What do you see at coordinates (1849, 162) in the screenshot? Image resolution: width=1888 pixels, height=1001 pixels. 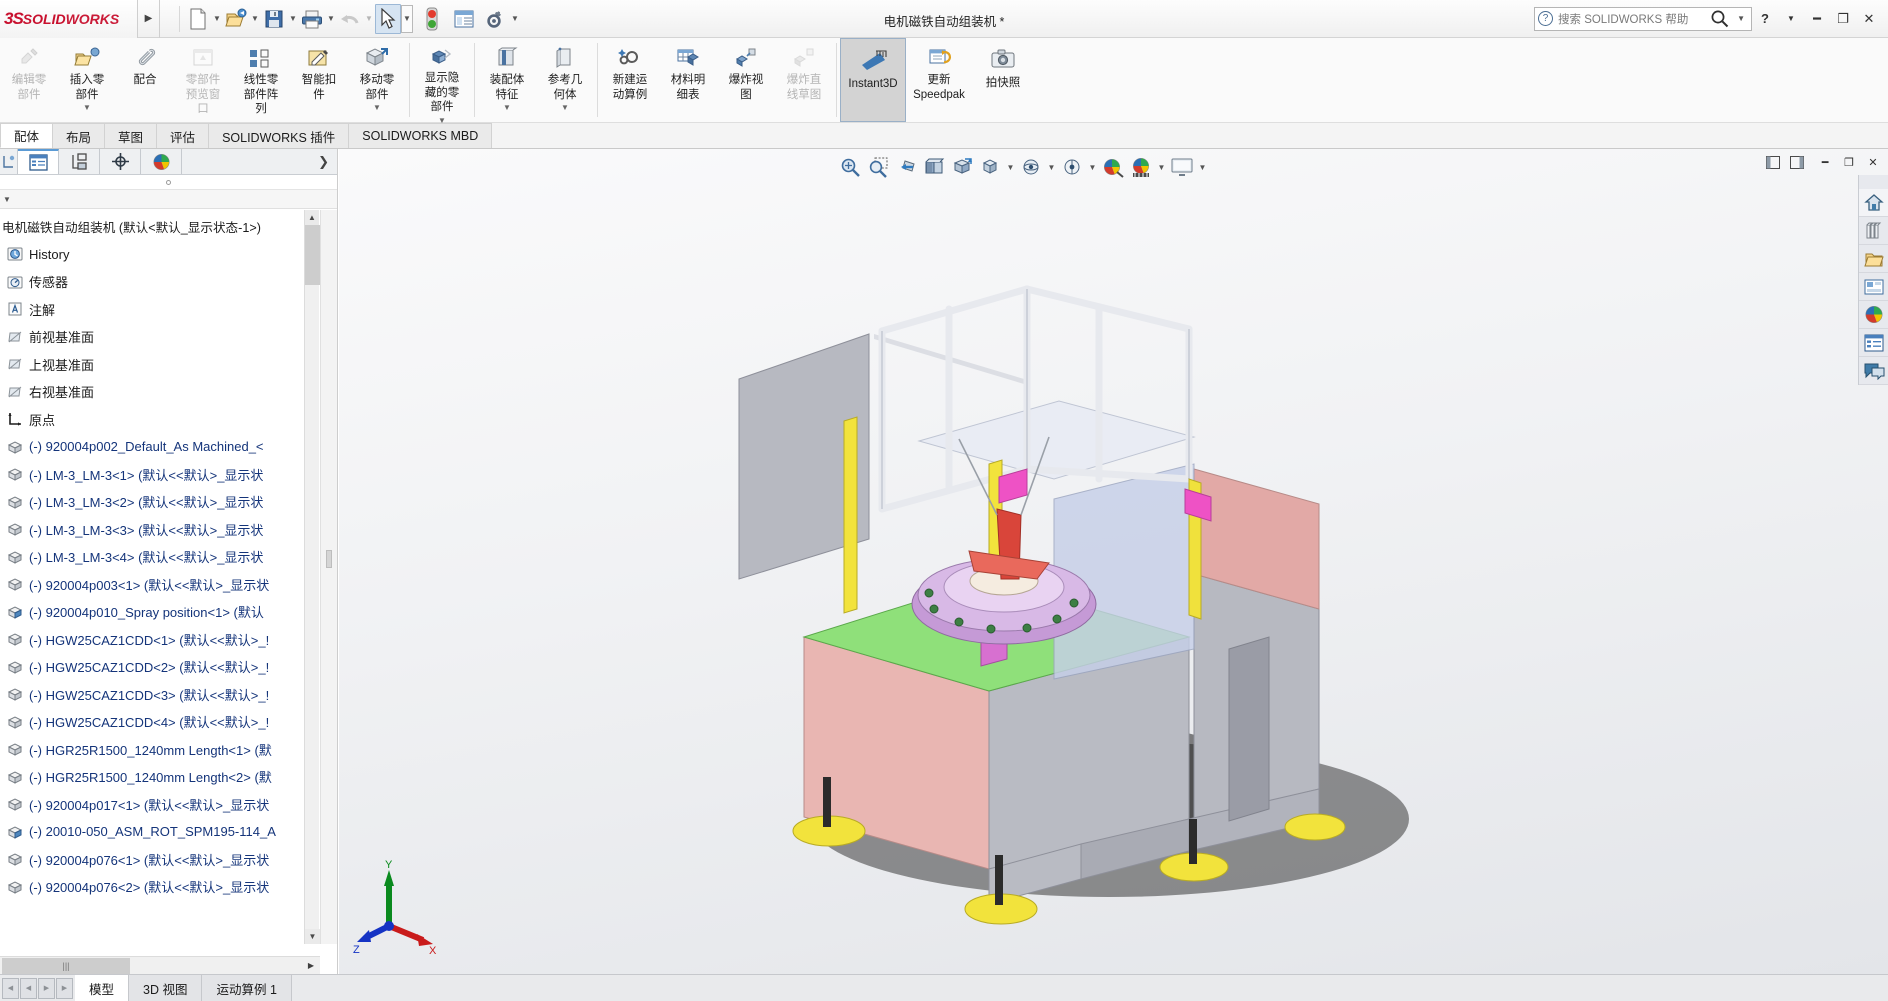 I see `restore-document-button: ❐` at bounding box center [1849, 162].